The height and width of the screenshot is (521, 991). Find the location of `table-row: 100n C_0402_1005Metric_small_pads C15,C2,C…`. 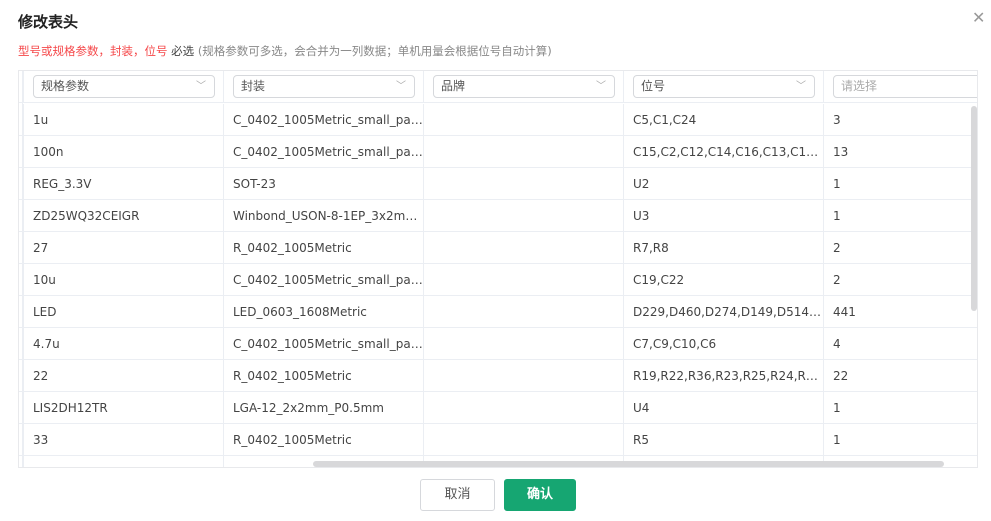

table-row: 100n C_0402_1005Metric_small_pads C15,C2,C… is located at coordinates (498, 152).